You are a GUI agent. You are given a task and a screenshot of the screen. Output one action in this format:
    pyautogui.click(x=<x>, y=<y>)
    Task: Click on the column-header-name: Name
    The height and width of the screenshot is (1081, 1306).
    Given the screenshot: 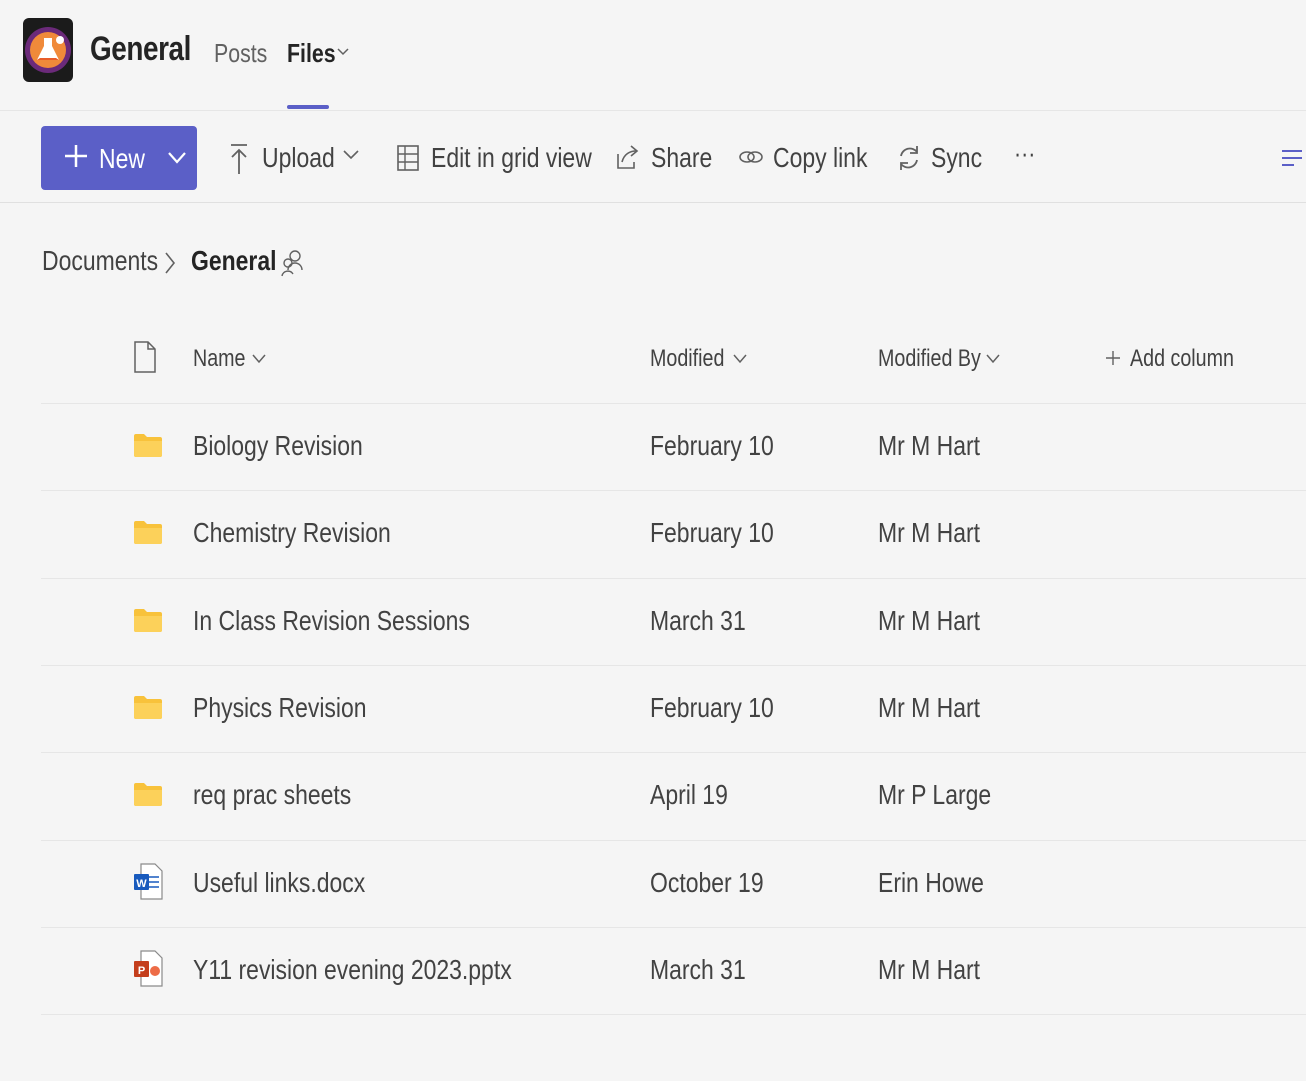 What is the action you would take?
    pyautogui.click(x=219, y=359)
    